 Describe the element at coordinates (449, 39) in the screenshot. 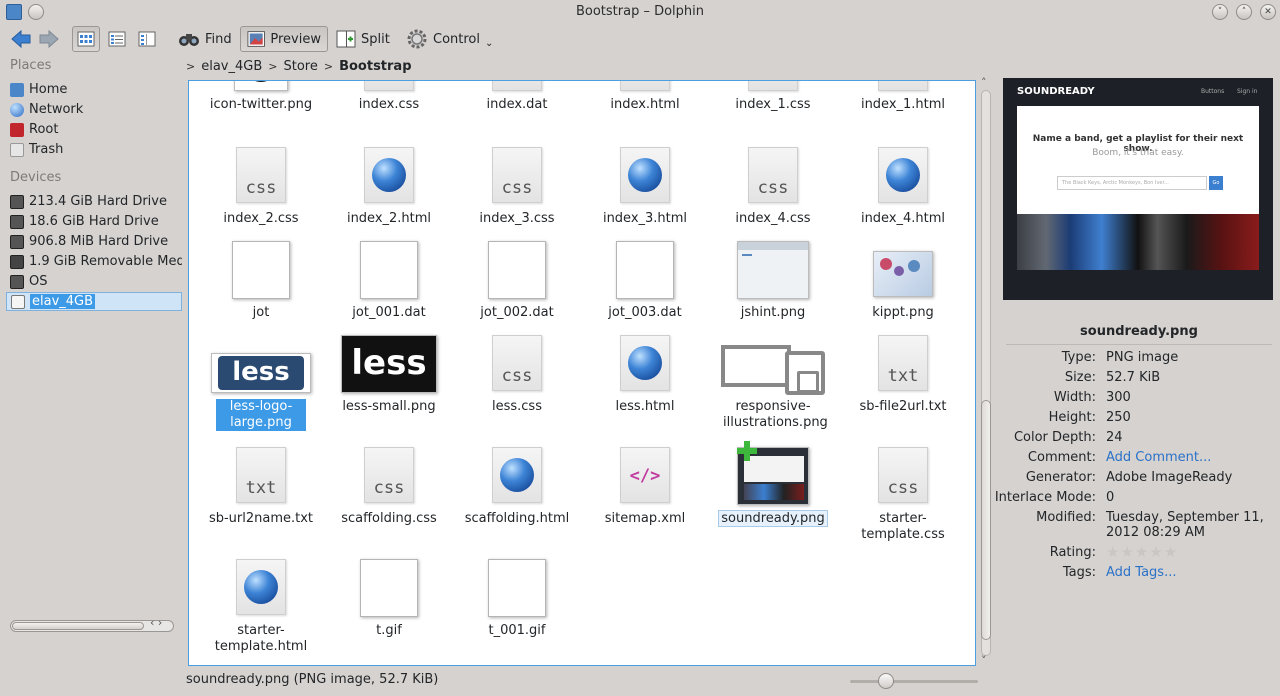

I see `control-button: Control ⌄` at that location.